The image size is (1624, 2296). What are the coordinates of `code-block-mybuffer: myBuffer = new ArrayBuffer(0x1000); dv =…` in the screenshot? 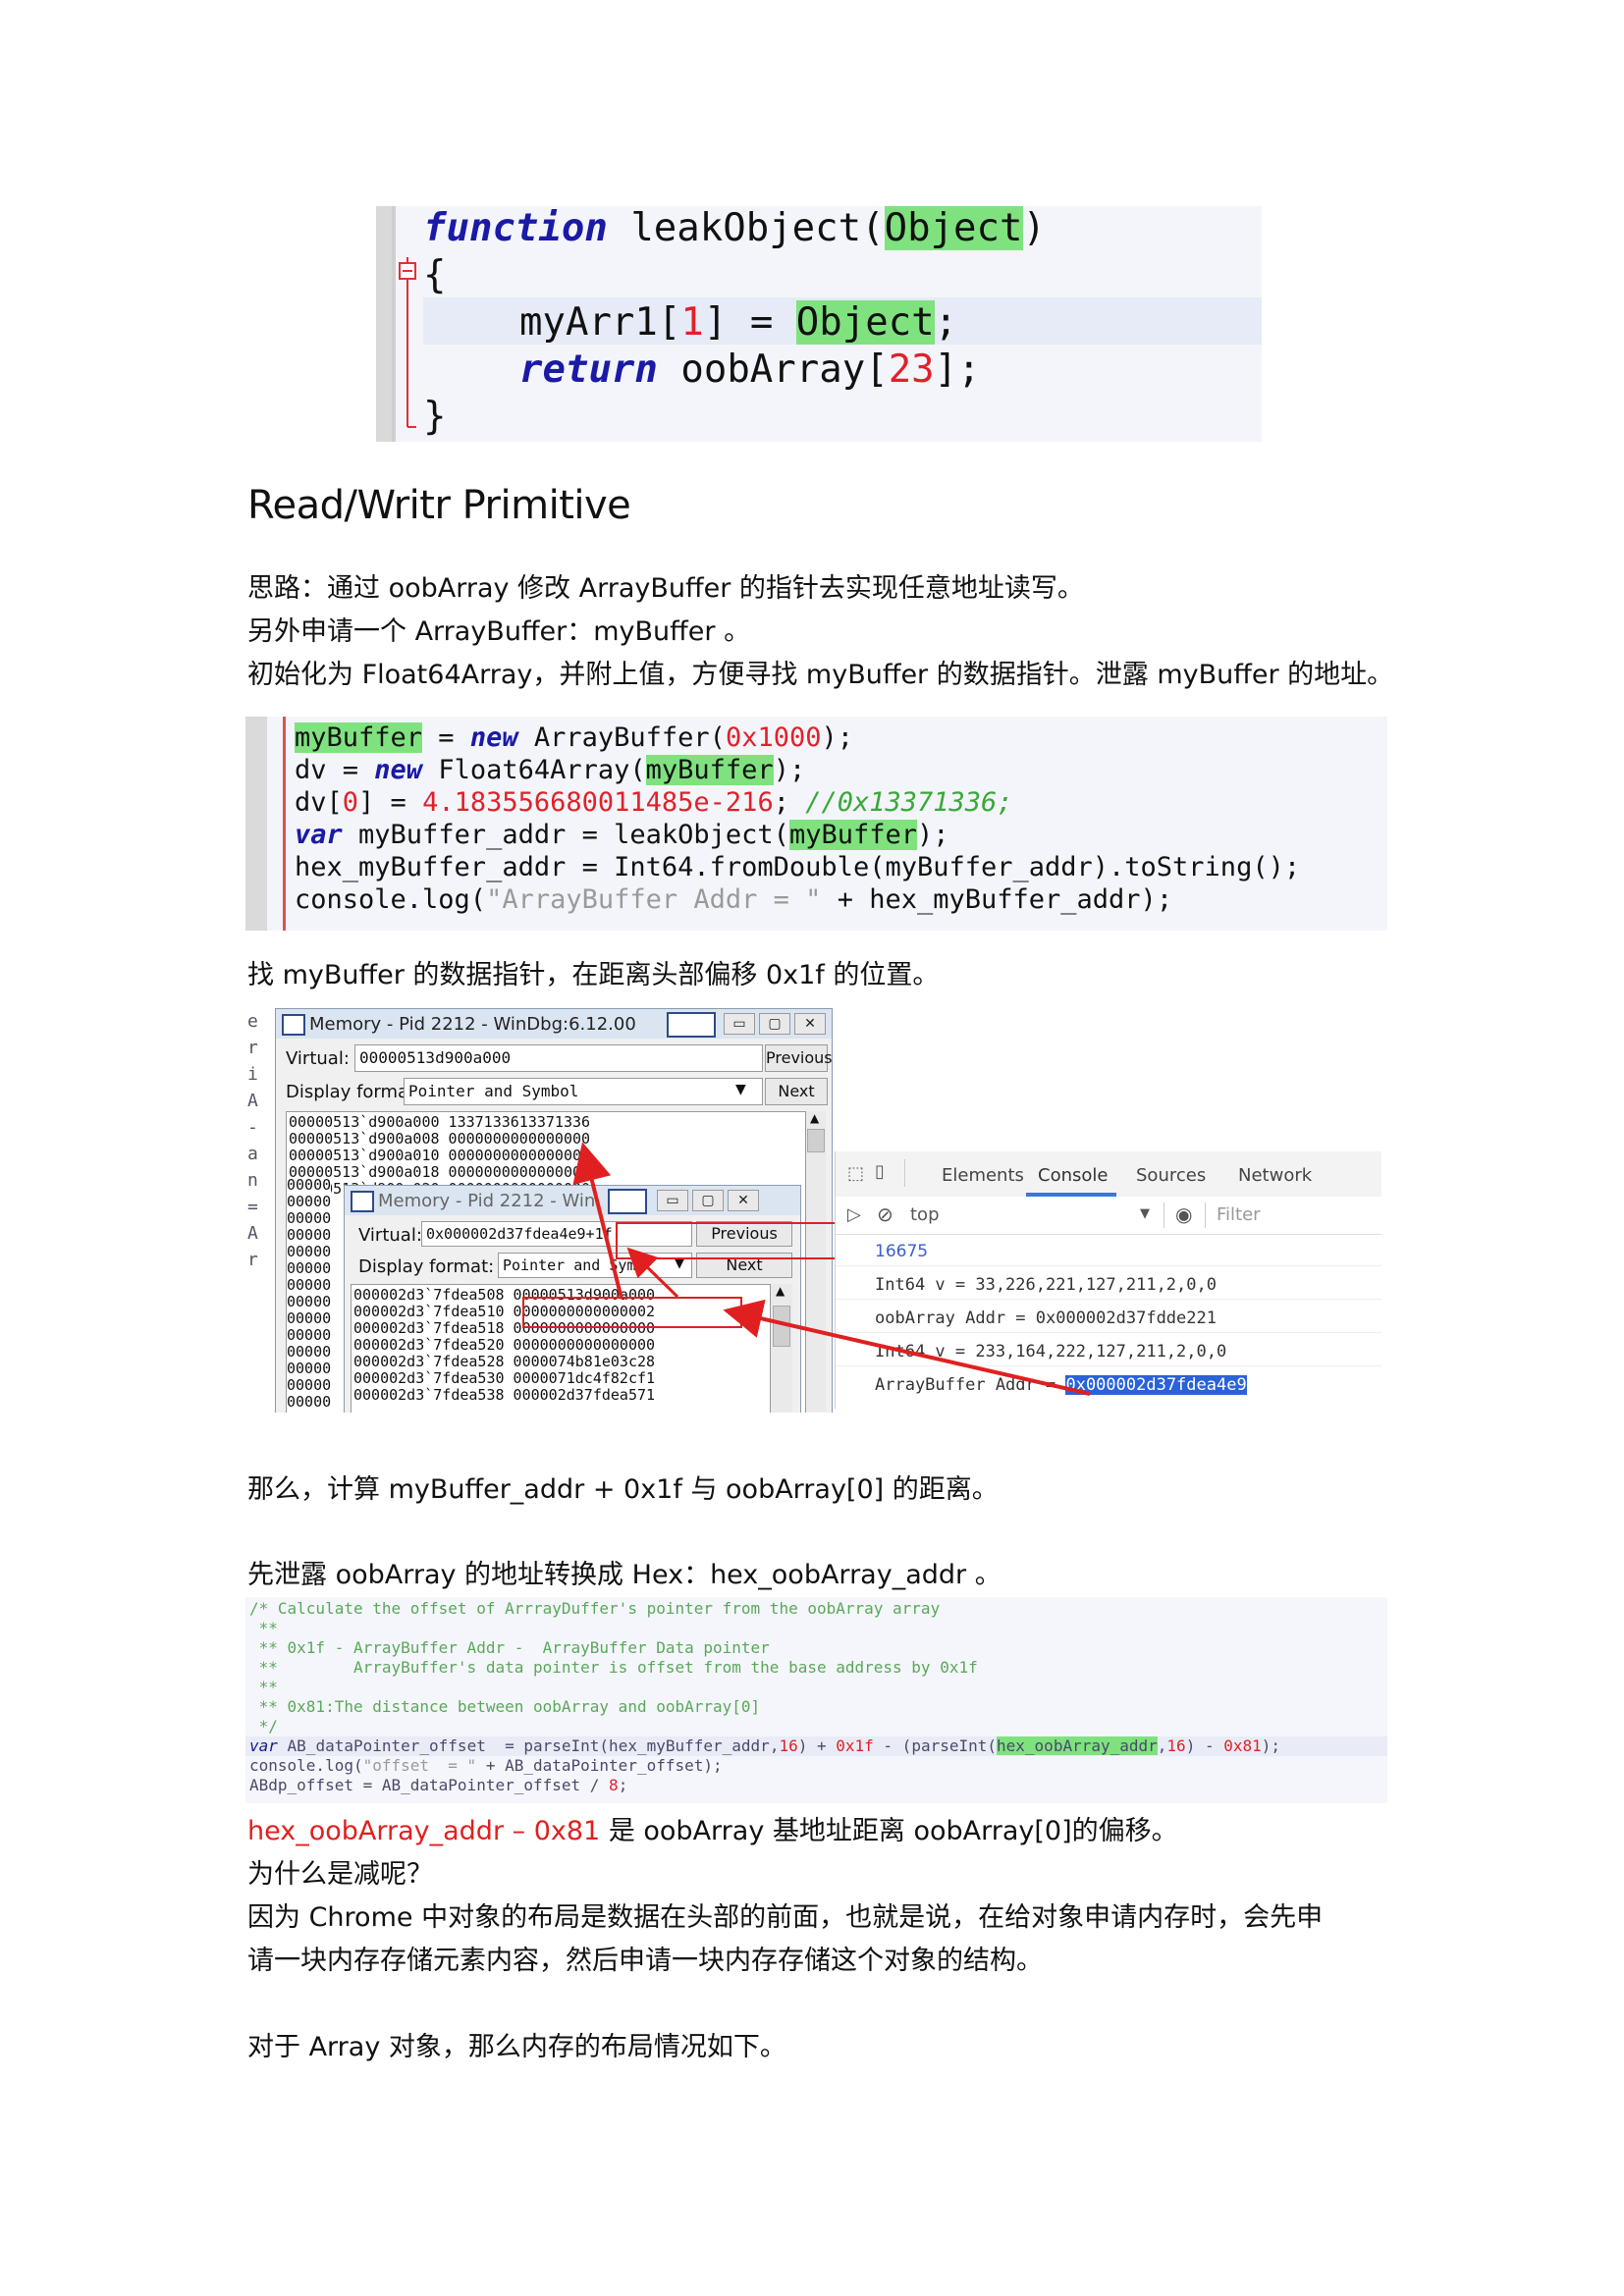 It's located at (816, 824).